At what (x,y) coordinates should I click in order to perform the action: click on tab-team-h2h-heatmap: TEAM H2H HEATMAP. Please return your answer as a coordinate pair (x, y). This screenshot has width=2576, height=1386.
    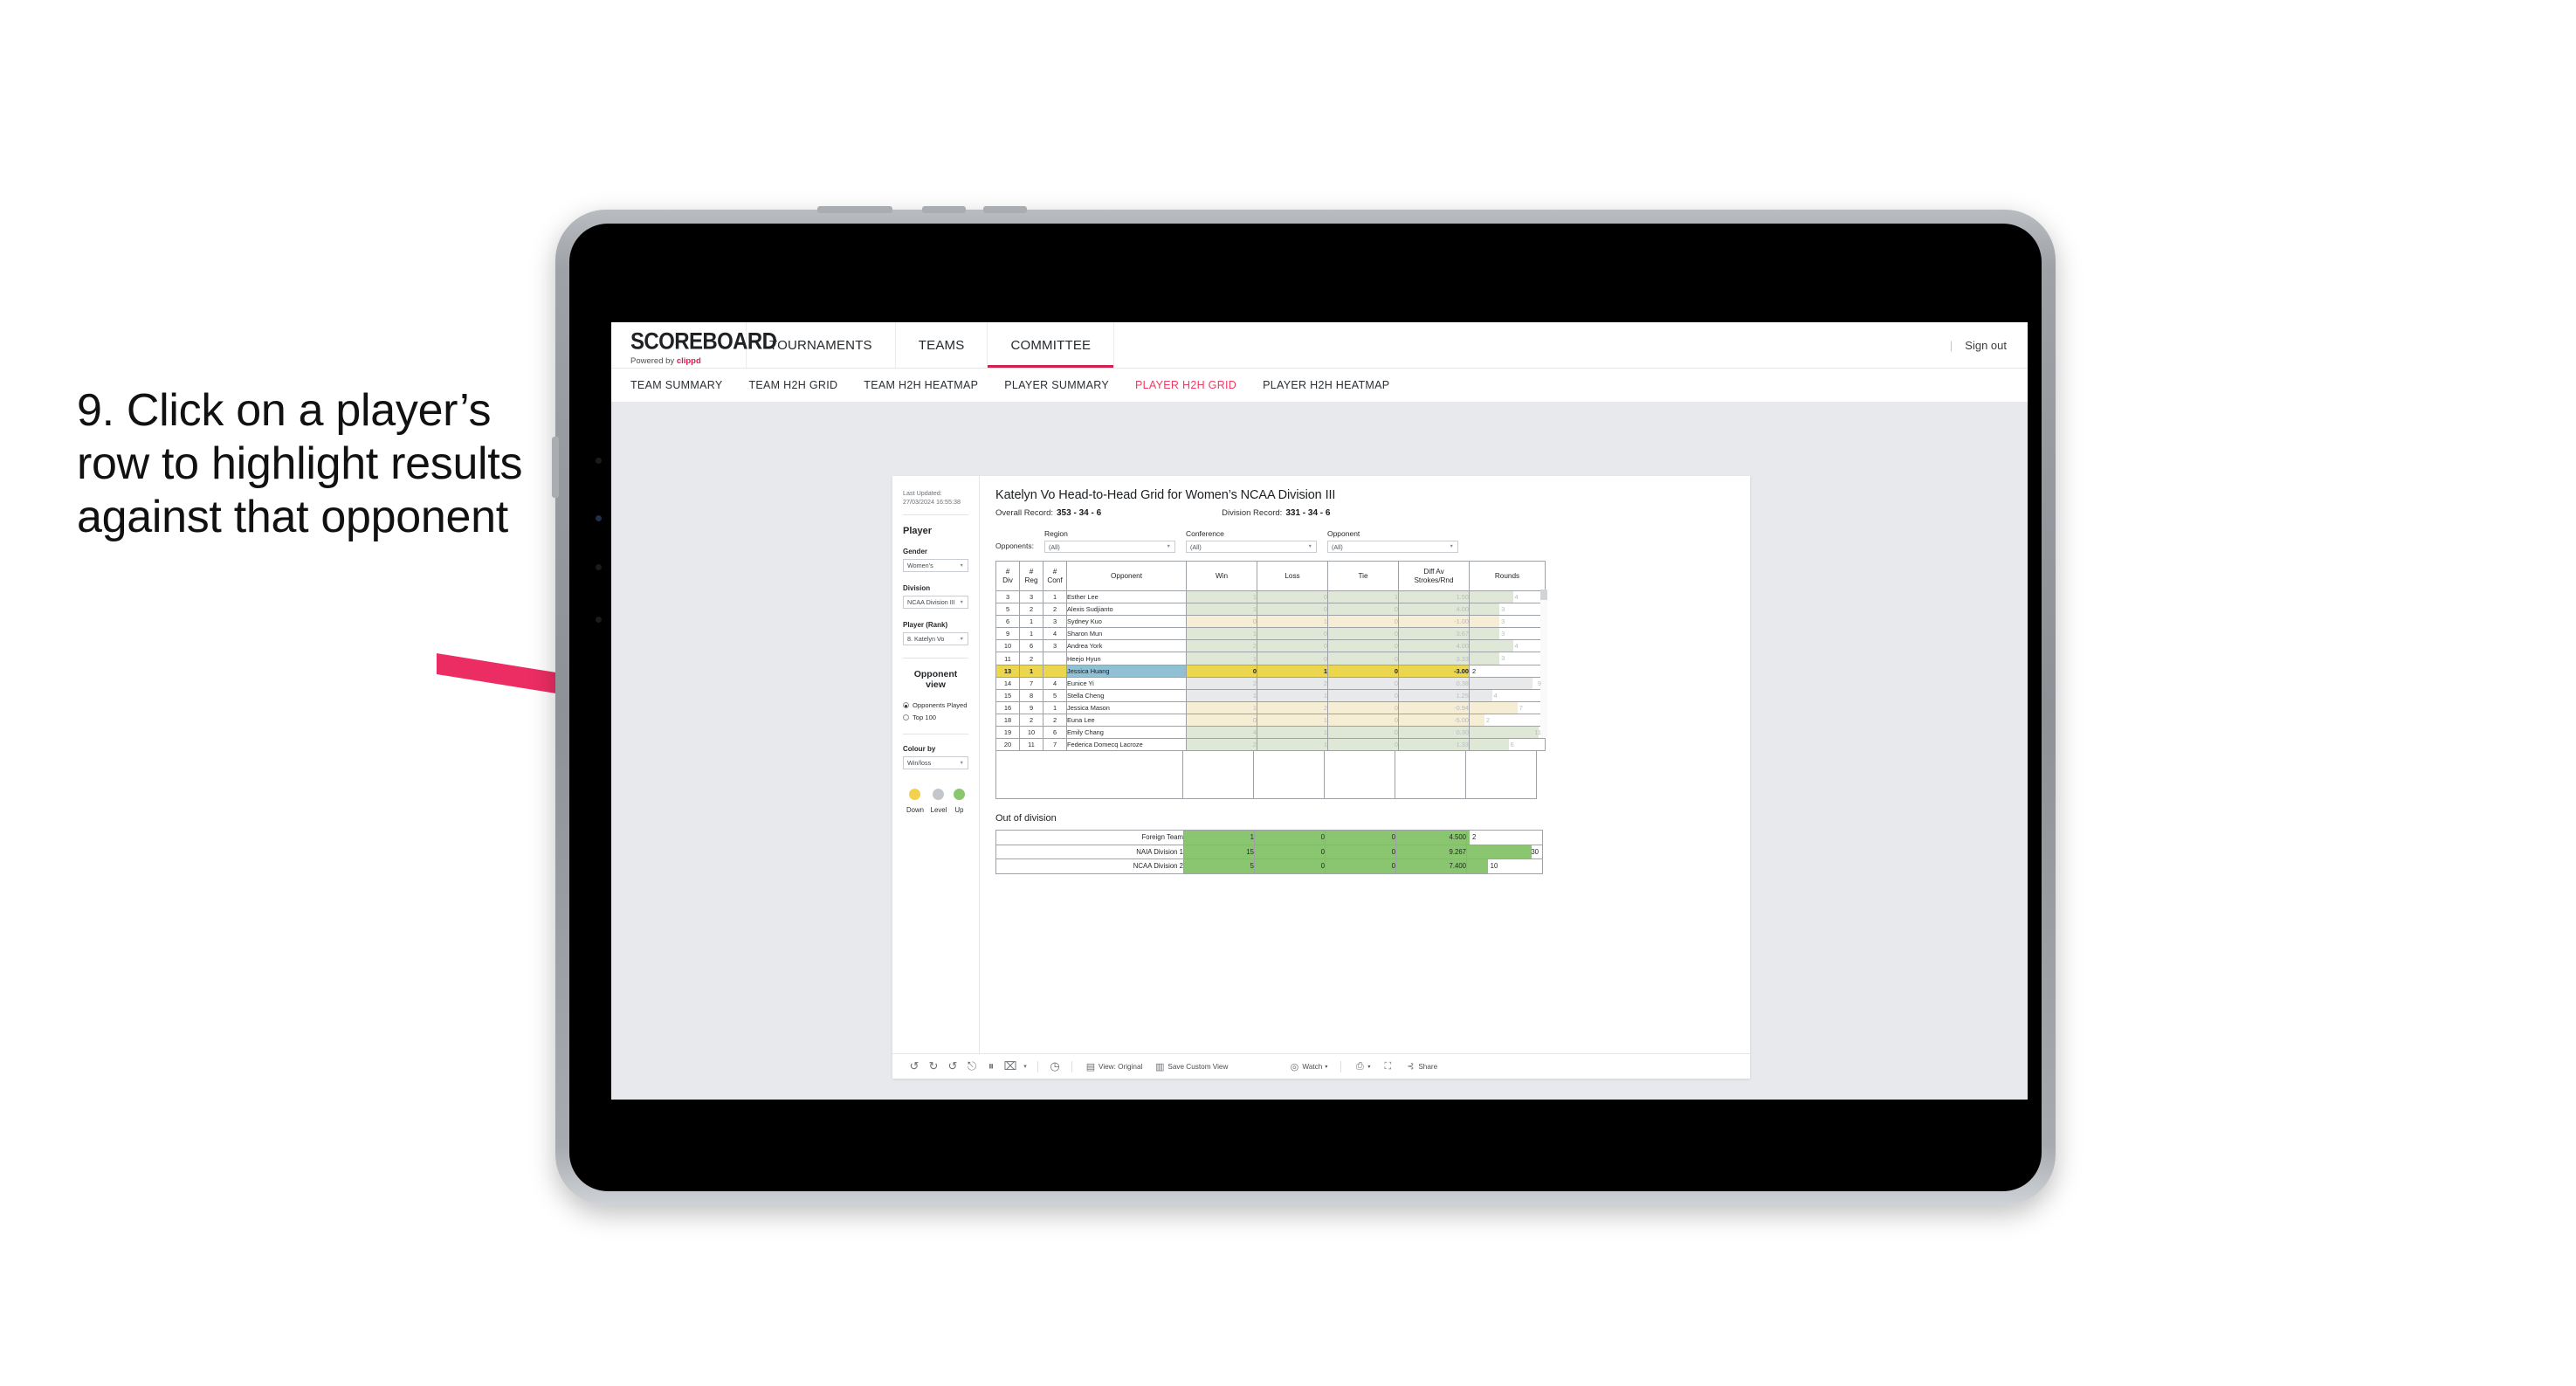
    Looking at the image, I should click on (921, 385).